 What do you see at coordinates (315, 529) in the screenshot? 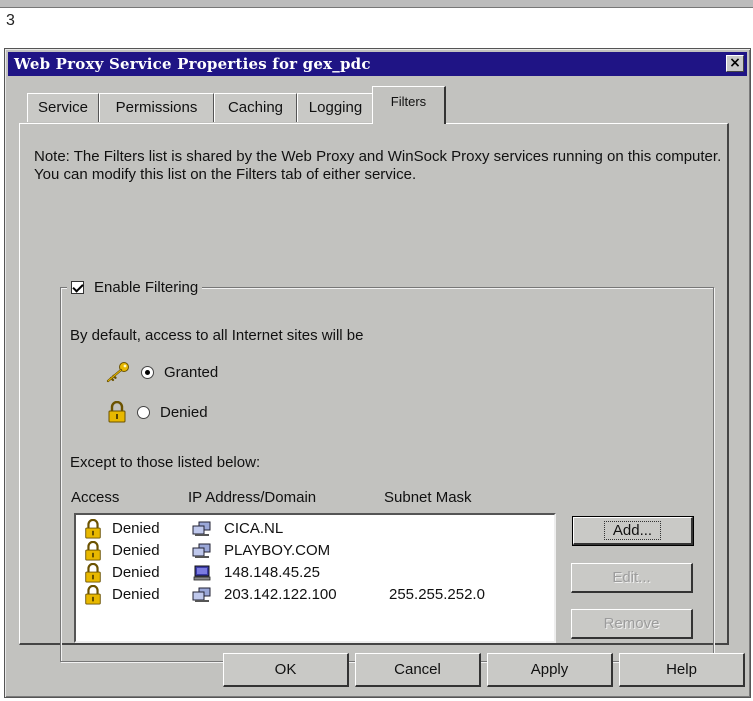
I see `list-item: Denied CICA.NL` at bounding box center [315, 529].